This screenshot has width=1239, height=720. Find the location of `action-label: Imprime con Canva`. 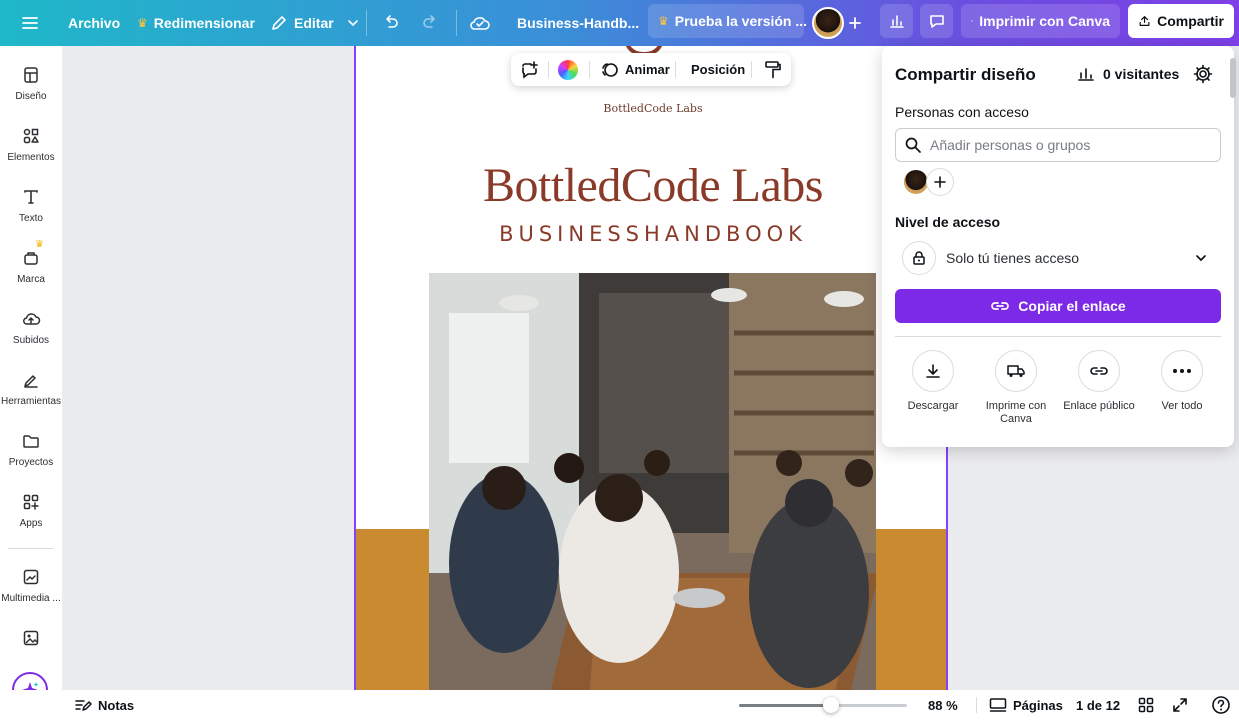

action-label: Imprime con Canva is located at coordinates (1016, 412).